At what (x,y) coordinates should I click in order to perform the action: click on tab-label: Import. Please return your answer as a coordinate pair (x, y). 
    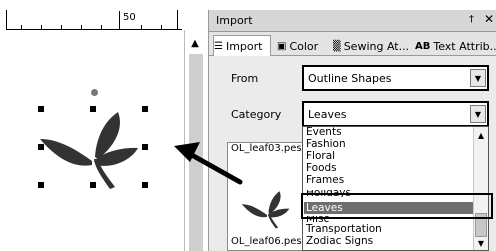
    Looking at the image, I should click on (244, 46).